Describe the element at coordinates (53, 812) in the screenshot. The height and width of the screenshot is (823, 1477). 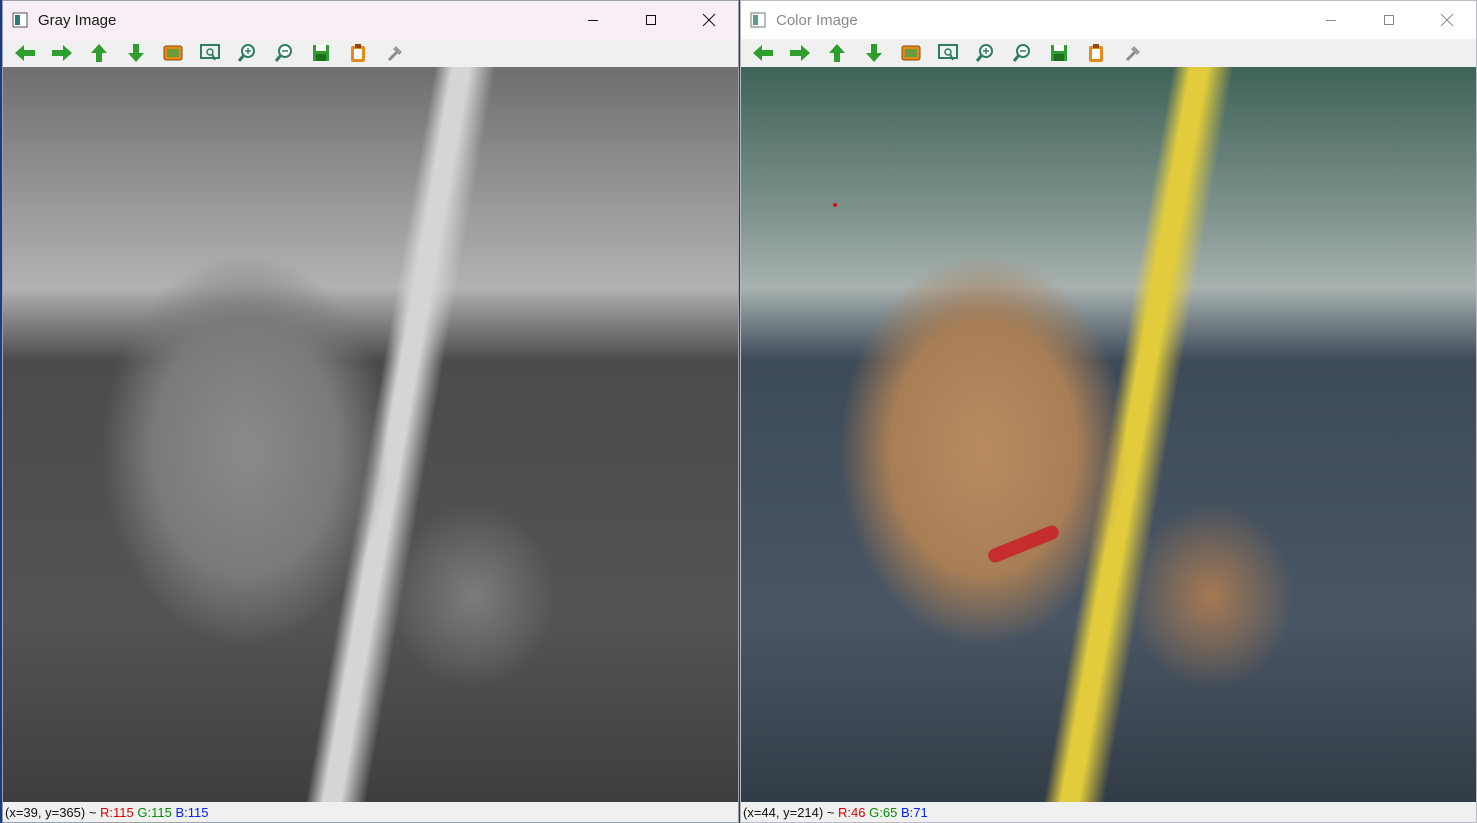
I see `status-coords: (x=39, y=365) ~` at that location.